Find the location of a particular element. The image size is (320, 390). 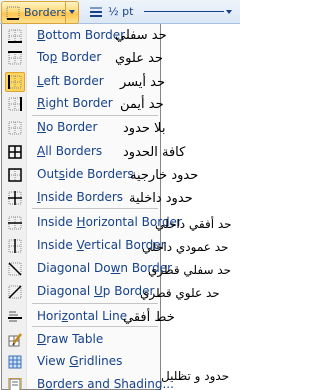

menu-item-label: Draw Table is located at coordinates (70, 339).